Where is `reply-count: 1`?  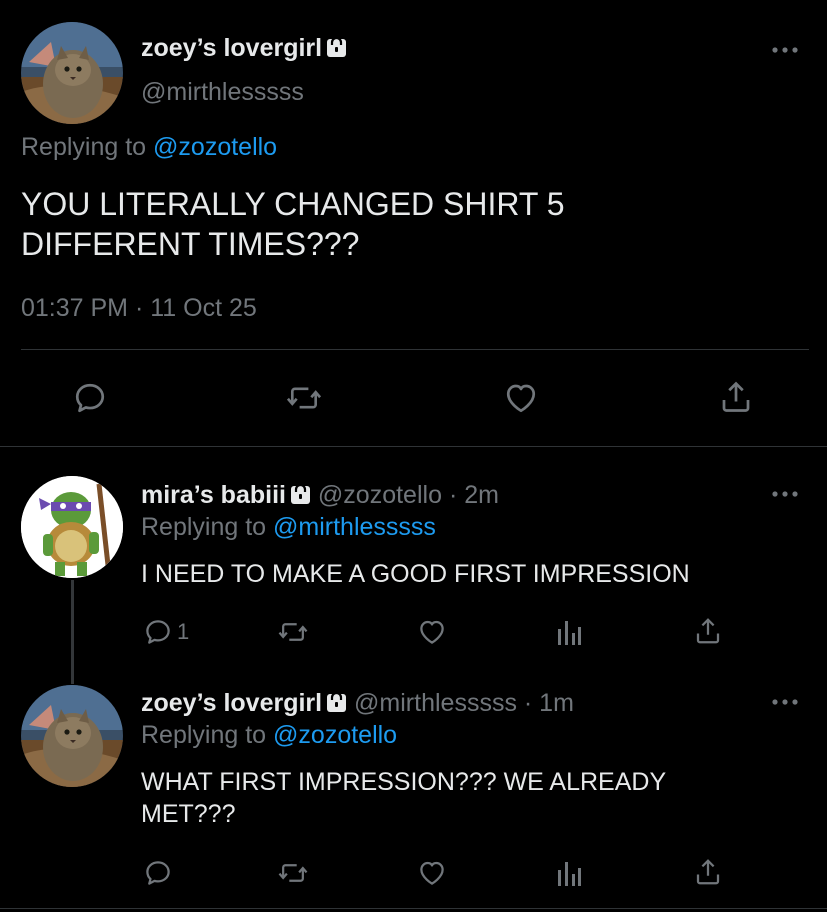 reply-count: 1 is located at coordinates (183, 631).